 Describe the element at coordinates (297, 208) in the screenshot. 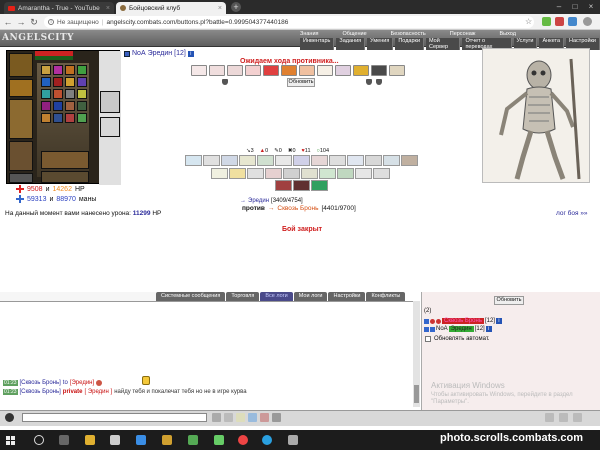

I see `enemy-name: Сквозь Бронь` at that location.